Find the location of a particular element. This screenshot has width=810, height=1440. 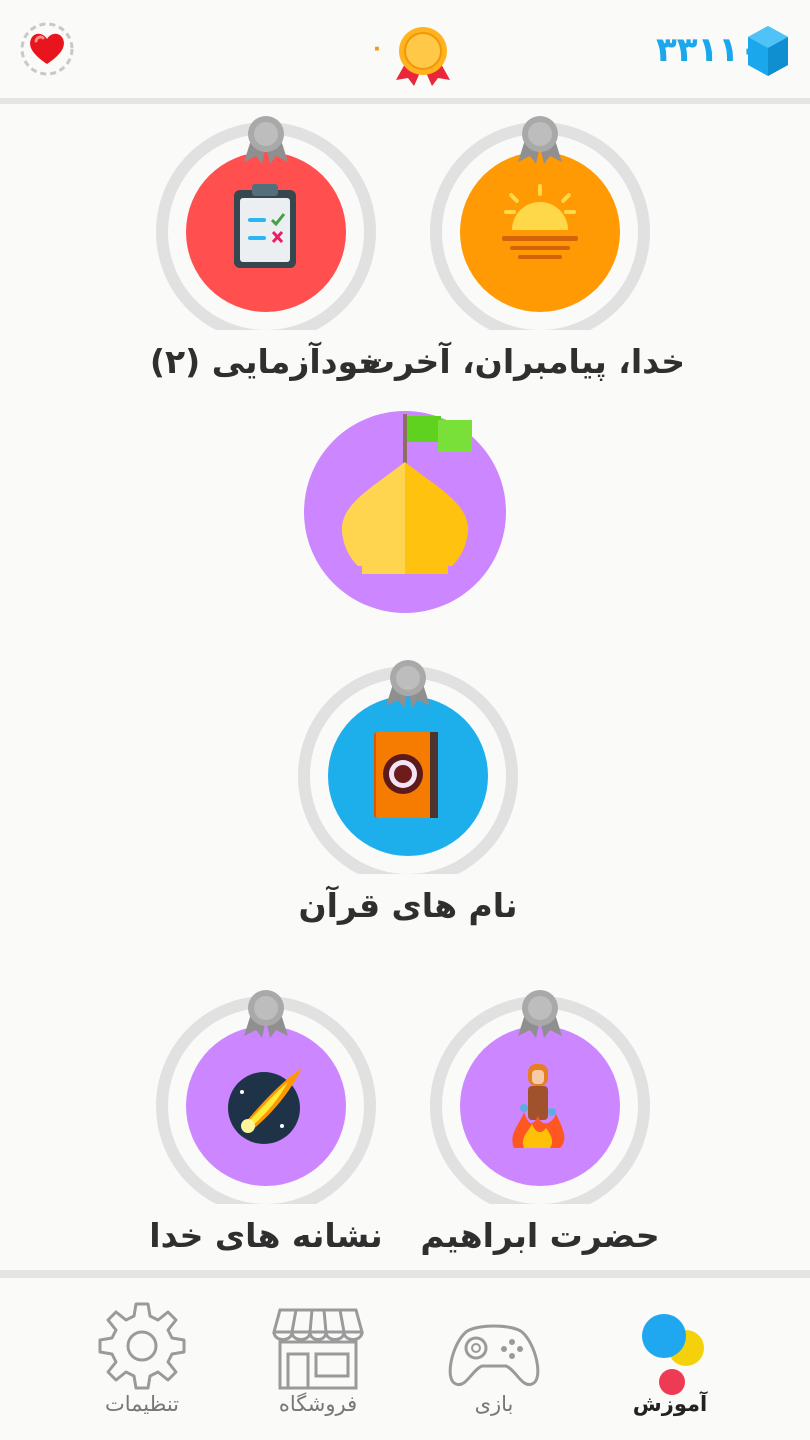

skill-signs-of-god: نشانه های خدا is located at coordinates (266, 1119).